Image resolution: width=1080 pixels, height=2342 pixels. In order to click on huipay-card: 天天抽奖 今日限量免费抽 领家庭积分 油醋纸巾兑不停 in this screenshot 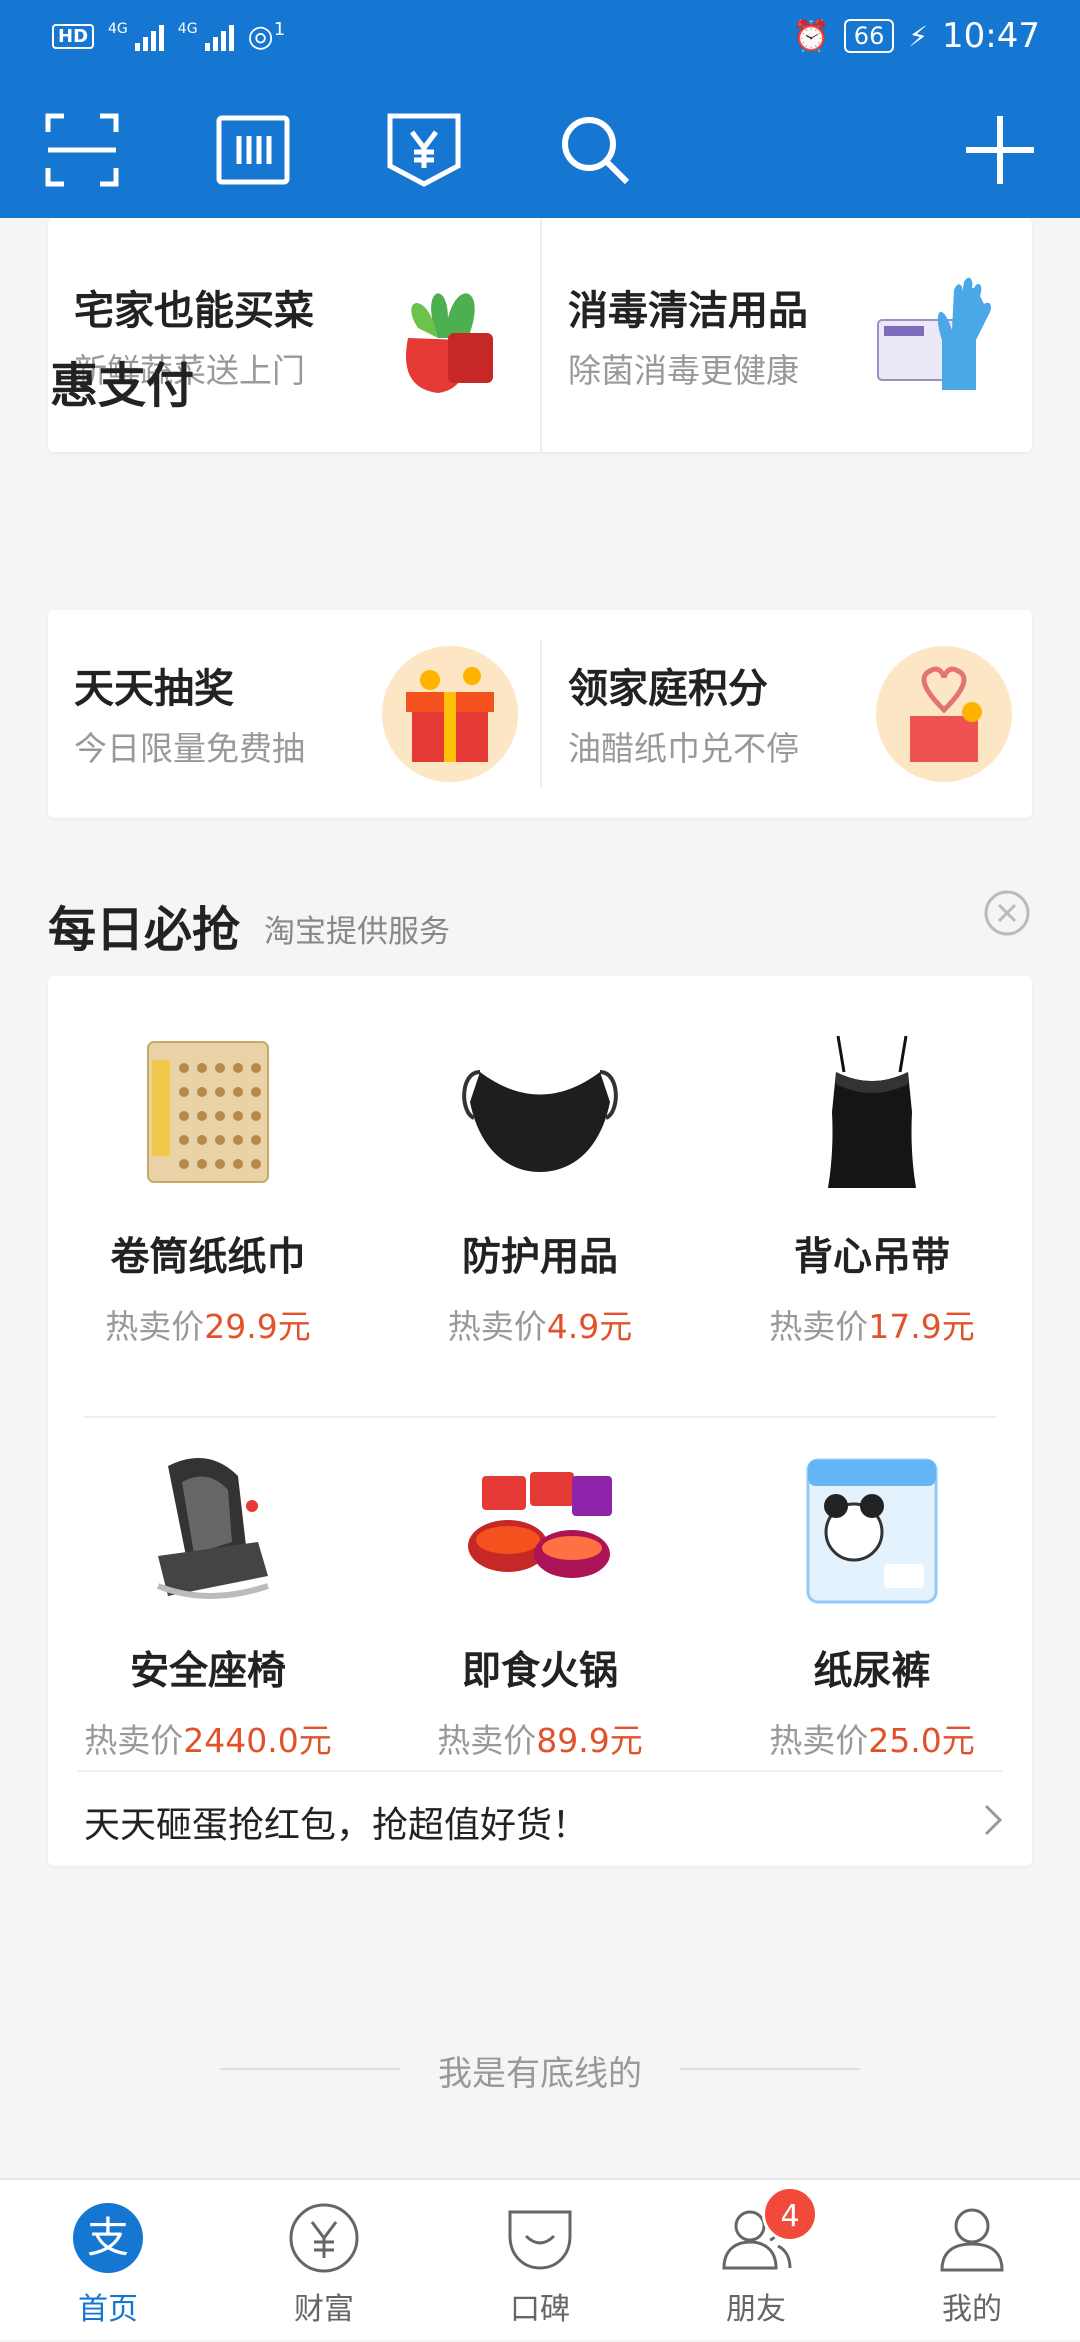, I will do `click(540, 714)`.